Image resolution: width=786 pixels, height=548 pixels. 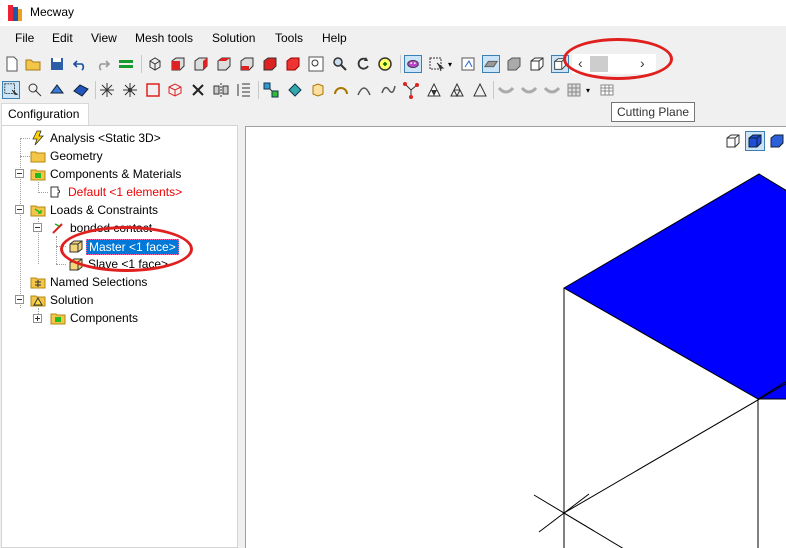 I want to click on select-element-icon, so click(x=57, y=90).